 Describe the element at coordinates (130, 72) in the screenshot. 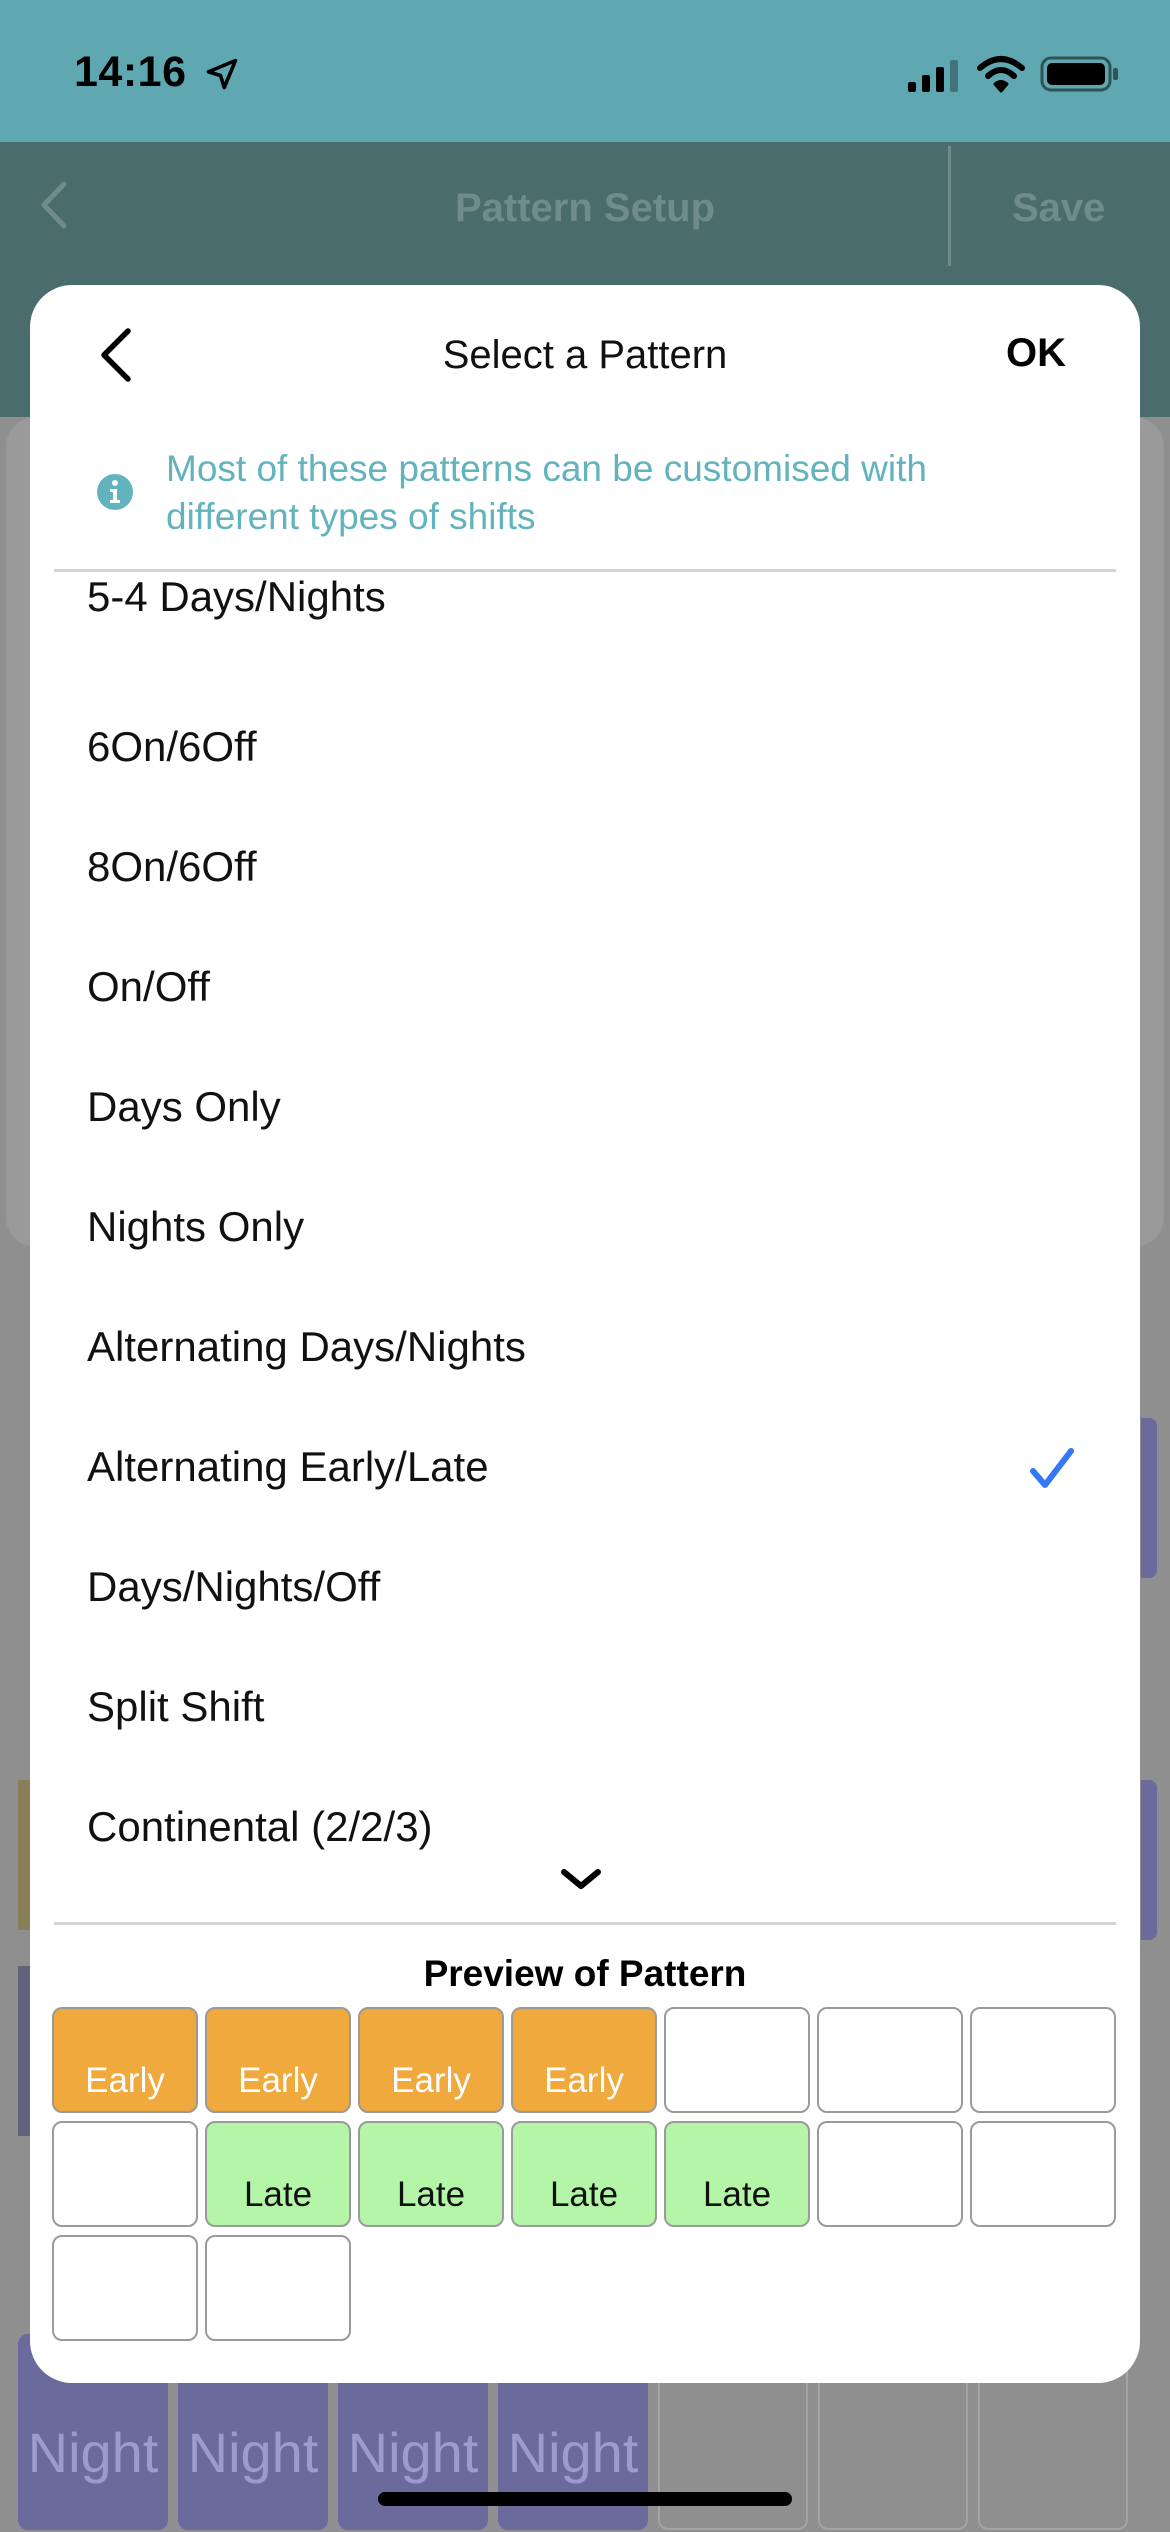

I see `status-time: 14:16` at that location.